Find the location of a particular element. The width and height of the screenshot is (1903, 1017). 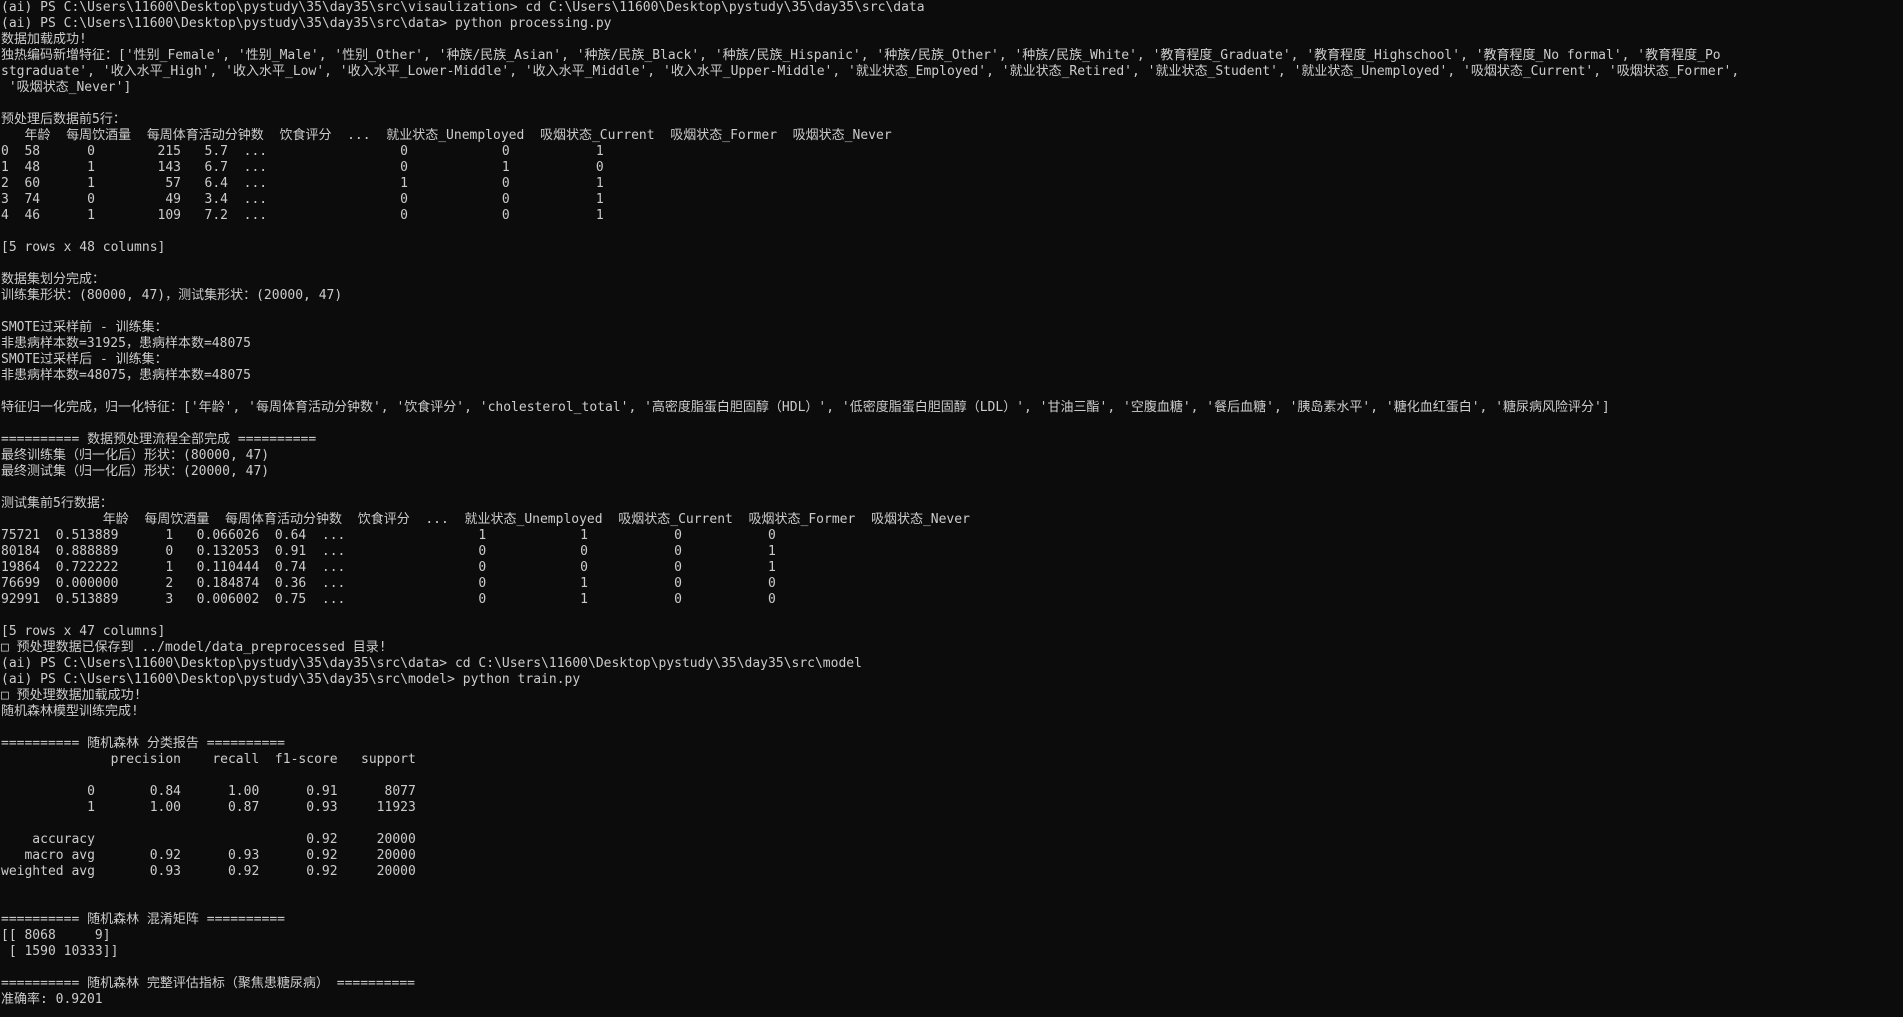

terminal-line: ========== 数据预处理流程全部完成 ========== is located at coordinates (159, 439).